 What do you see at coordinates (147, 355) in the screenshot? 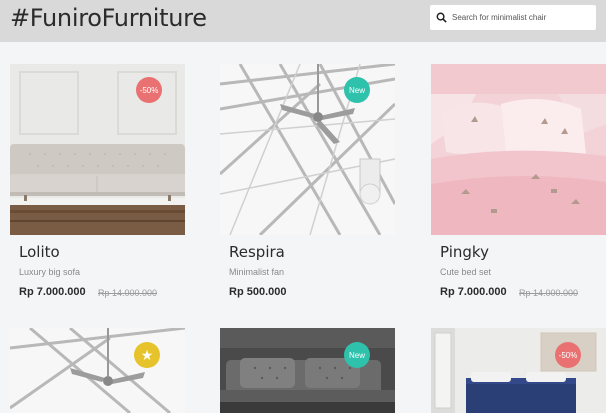
I see `star-badge: ★` at bounding box center [147, 355].